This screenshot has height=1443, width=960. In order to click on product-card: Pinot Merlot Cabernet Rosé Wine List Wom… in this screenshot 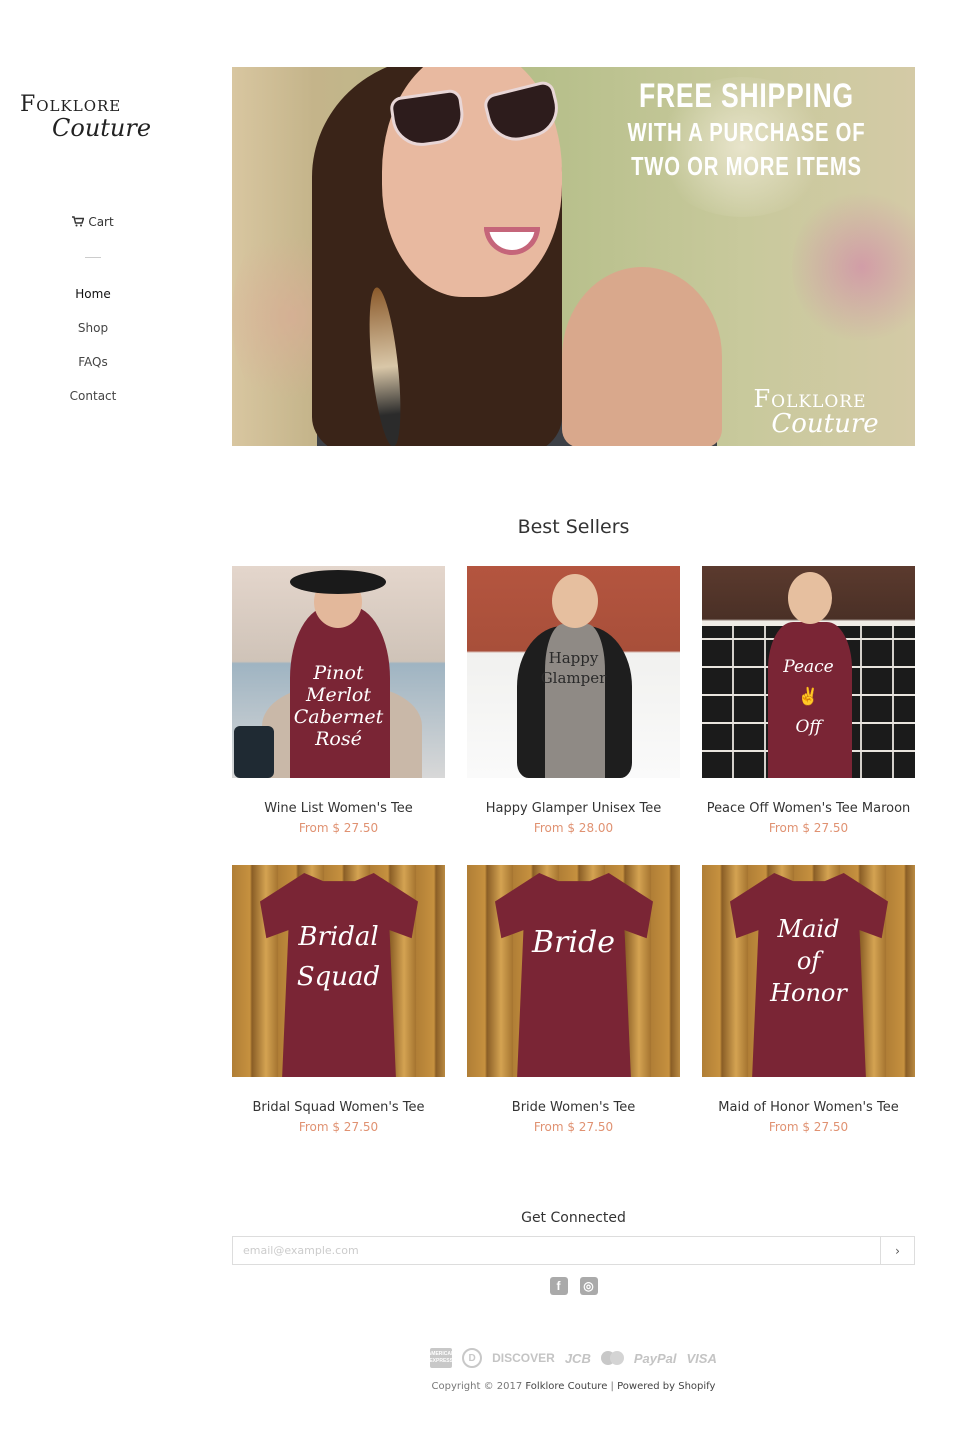, I will do `click(338, 700)`.